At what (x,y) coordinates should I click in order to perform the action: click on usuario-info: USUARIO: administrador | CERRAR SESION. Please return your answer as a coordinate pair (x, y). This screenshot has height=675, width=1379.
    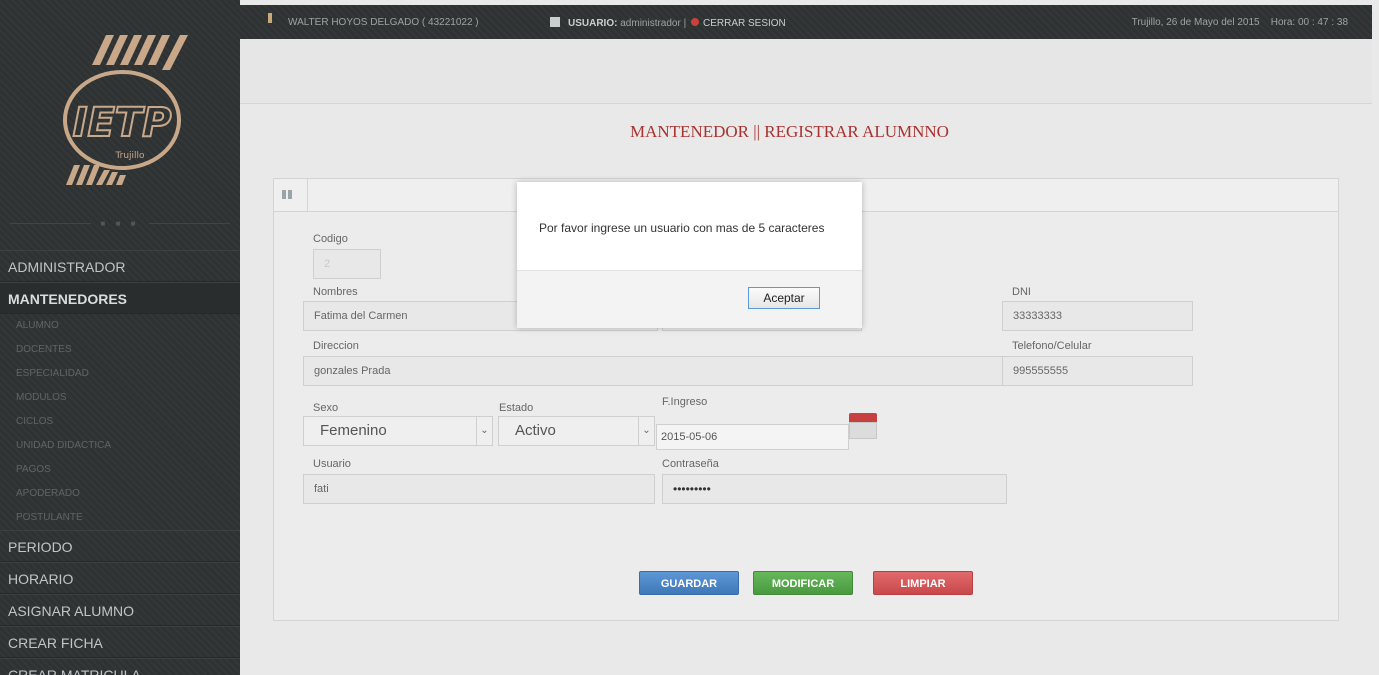
    Looking at the image, I should click on (668, 23).